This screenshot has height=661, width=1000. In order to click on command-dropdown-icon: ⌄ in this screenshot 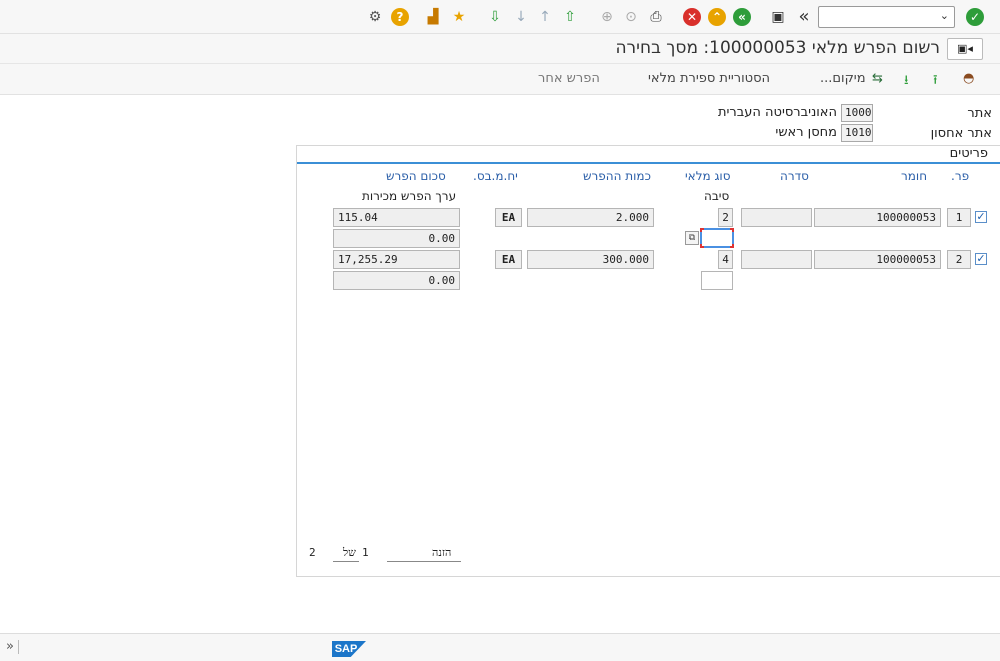, I will do `click(944, 15)`.